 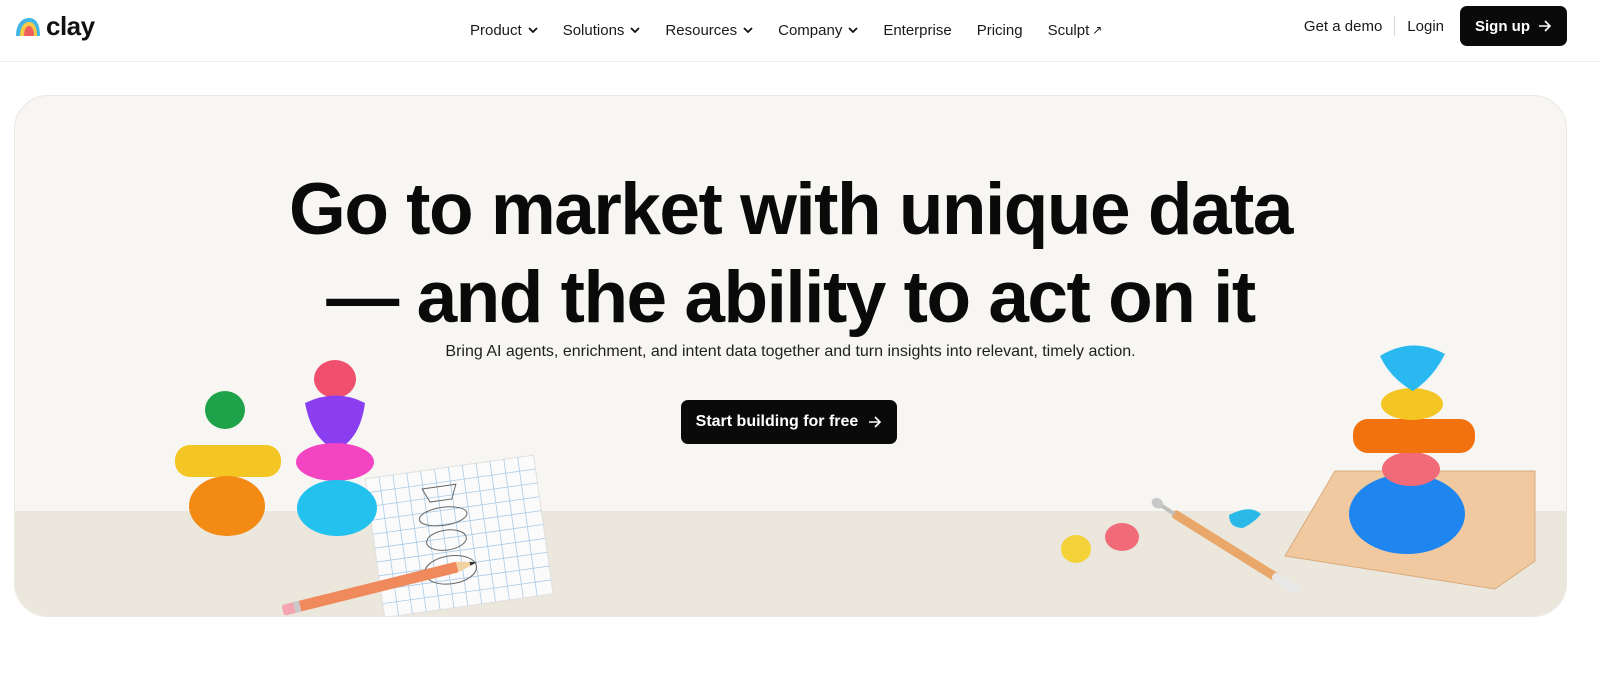 I want to click on clay-logo-icon, so click(x=28, y=27).